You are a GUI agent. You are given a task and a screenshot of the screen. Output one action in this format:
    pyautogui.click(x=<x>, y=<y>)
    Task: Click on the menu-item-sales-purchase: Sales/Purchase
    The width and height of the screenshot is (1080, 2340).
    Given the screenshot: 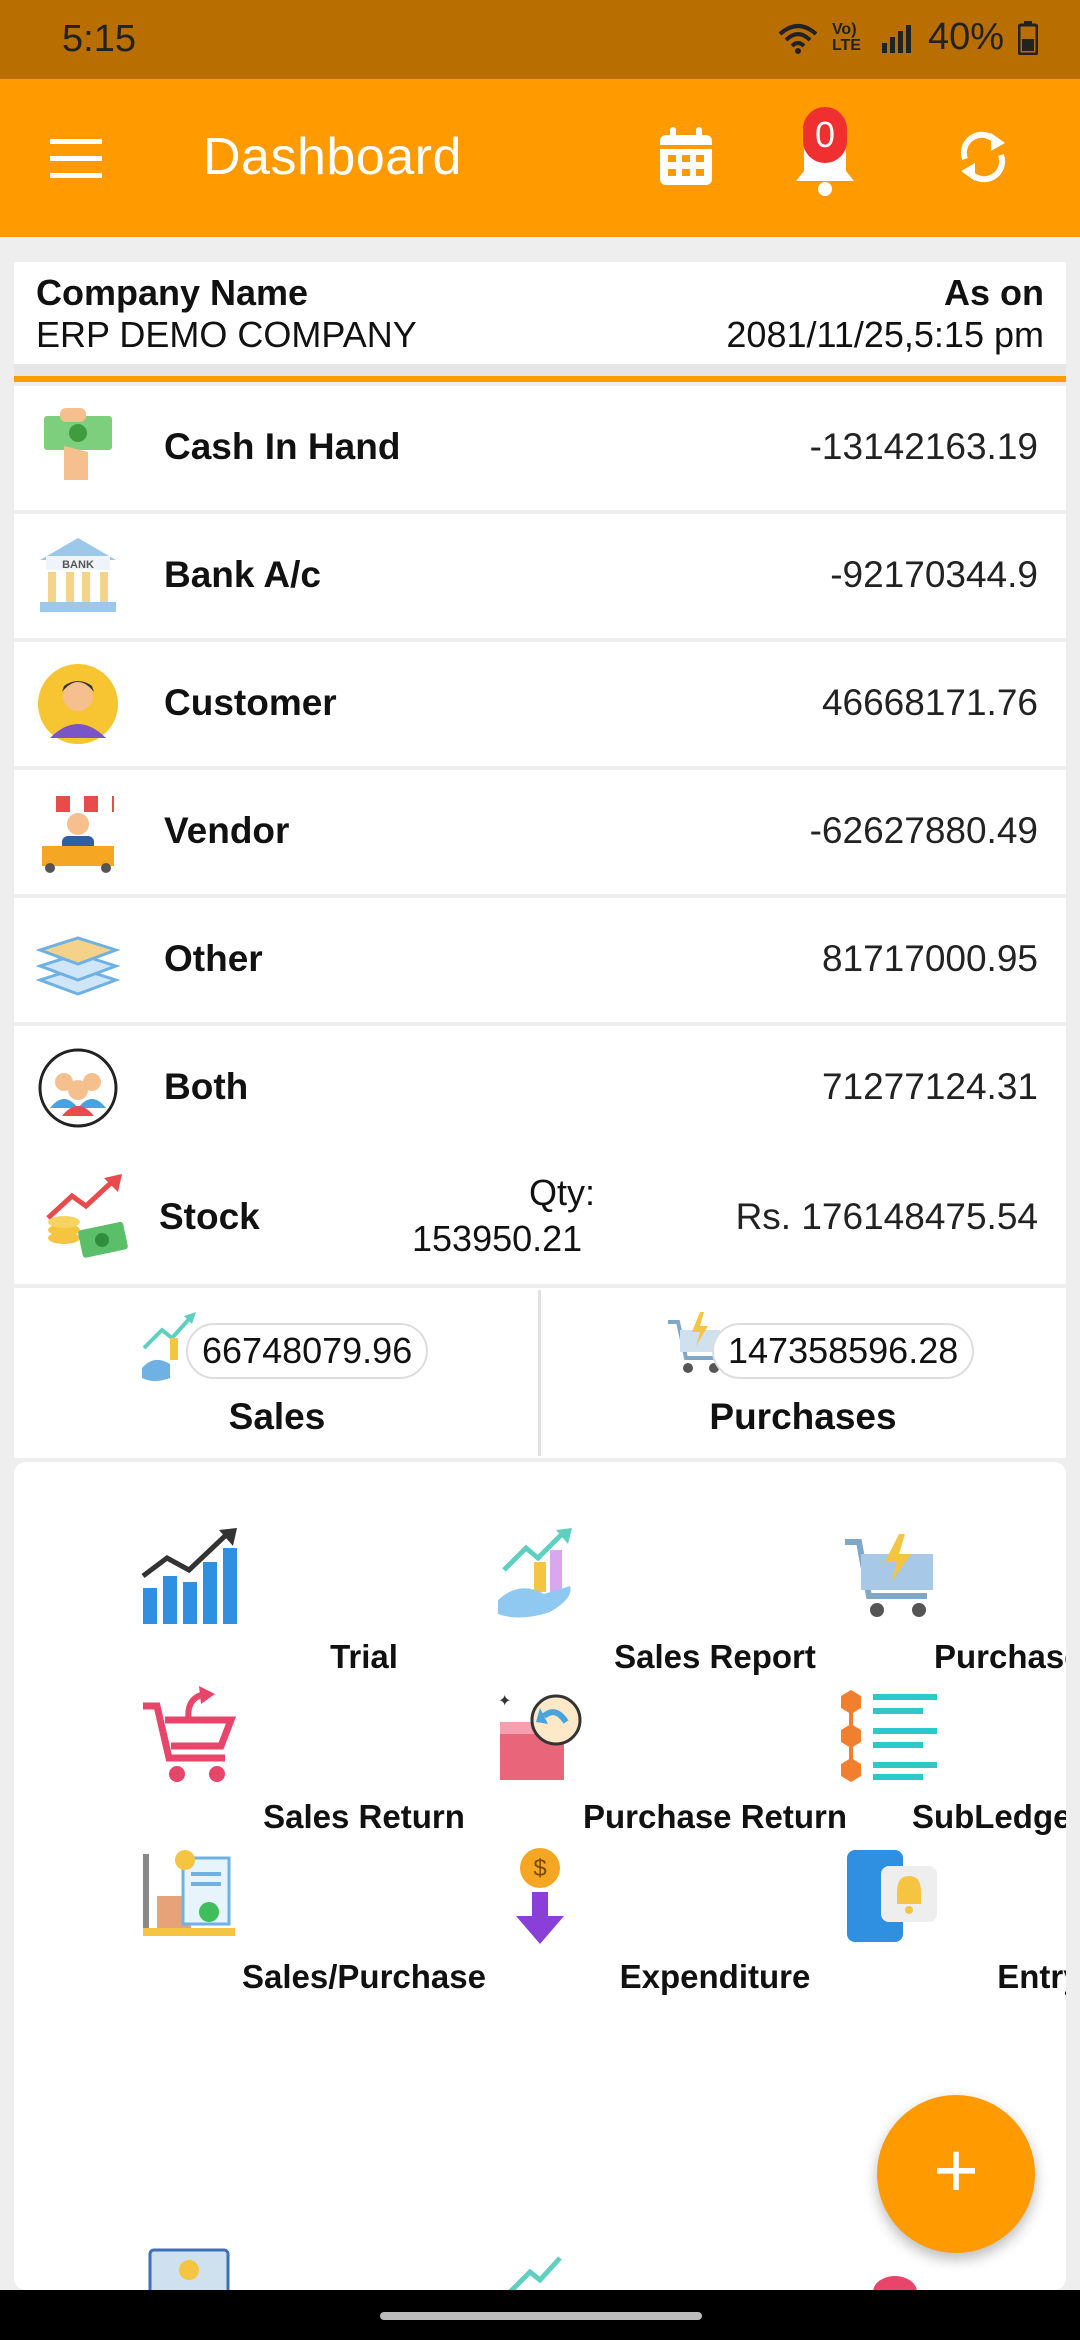 What is the action you would take?
    pyautogui.click(x=250, y=1956)
    